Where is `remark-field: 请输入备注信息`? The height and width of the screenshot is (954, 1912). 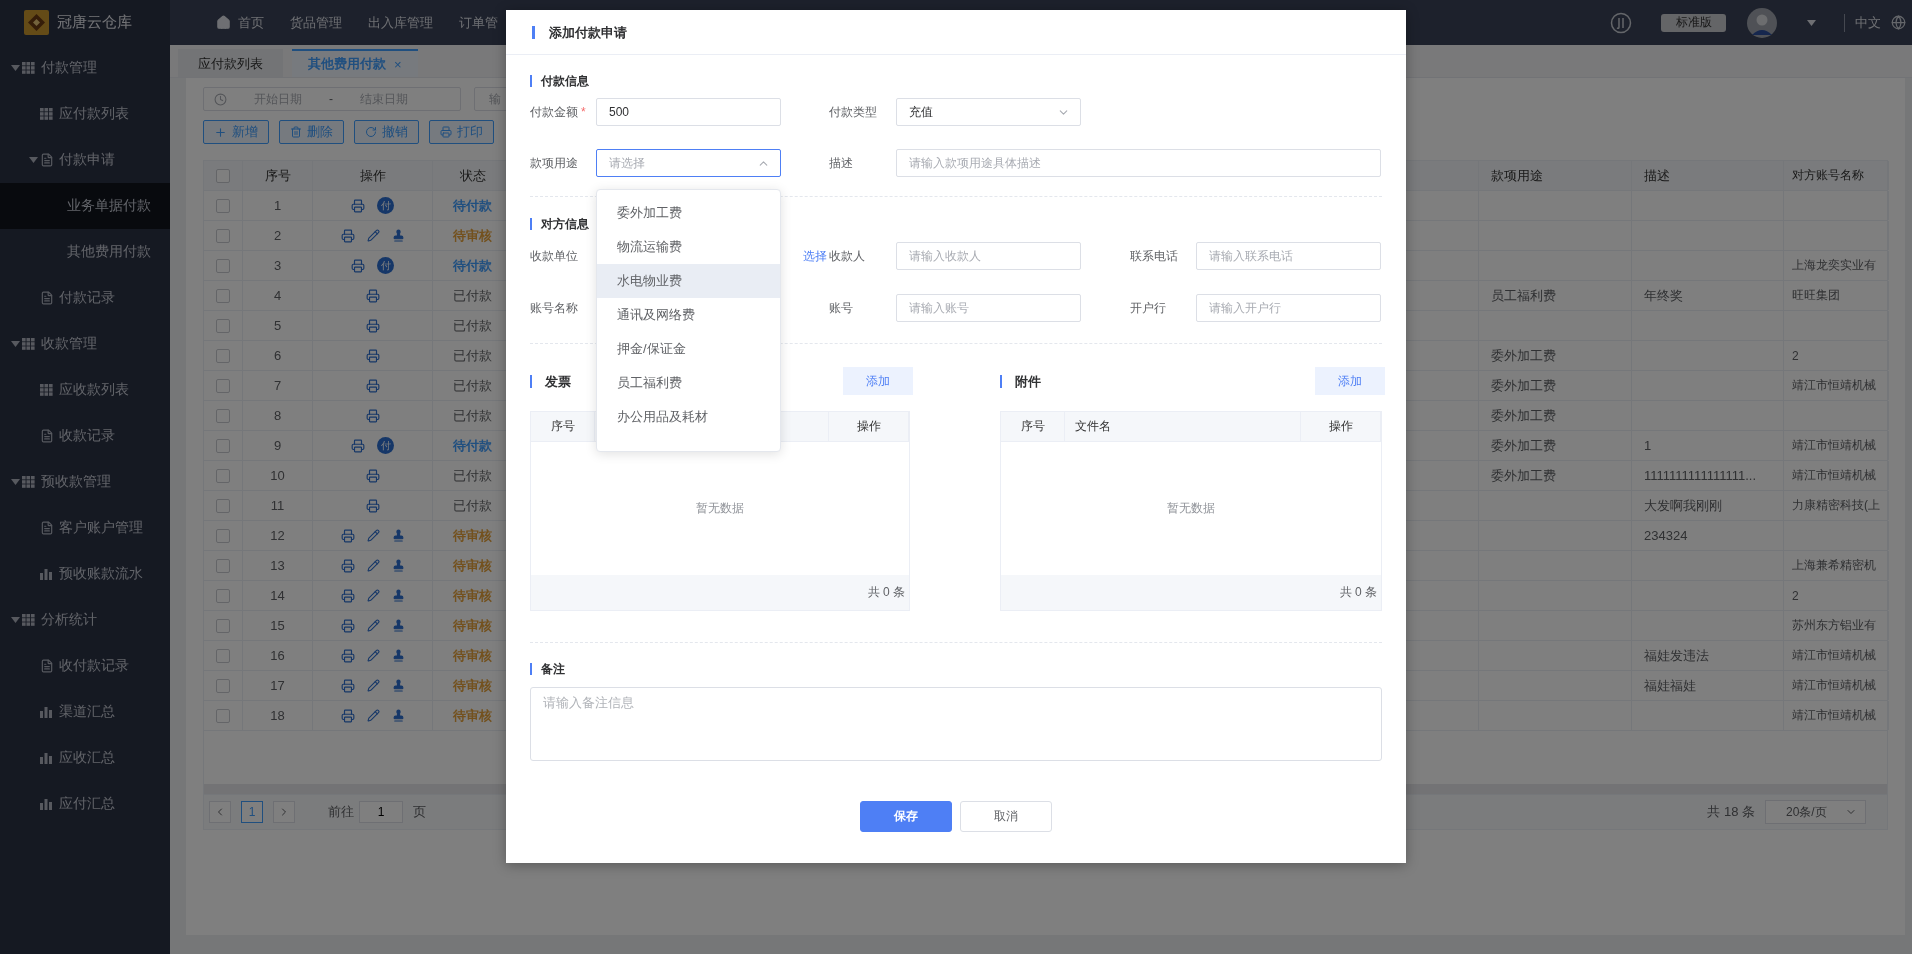 remark-field: 请输入备注信息 is located at coordinates (956, 724).